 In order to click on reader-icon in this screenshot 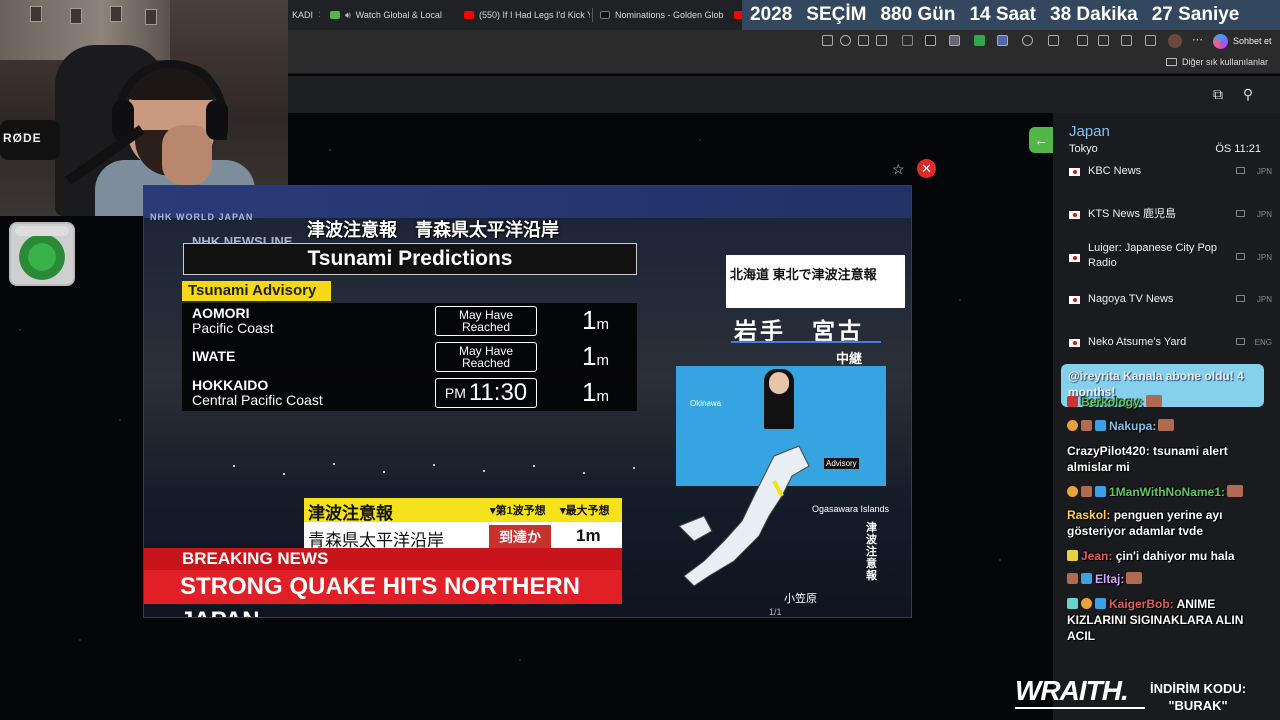, I will do `click(863, 40)`.